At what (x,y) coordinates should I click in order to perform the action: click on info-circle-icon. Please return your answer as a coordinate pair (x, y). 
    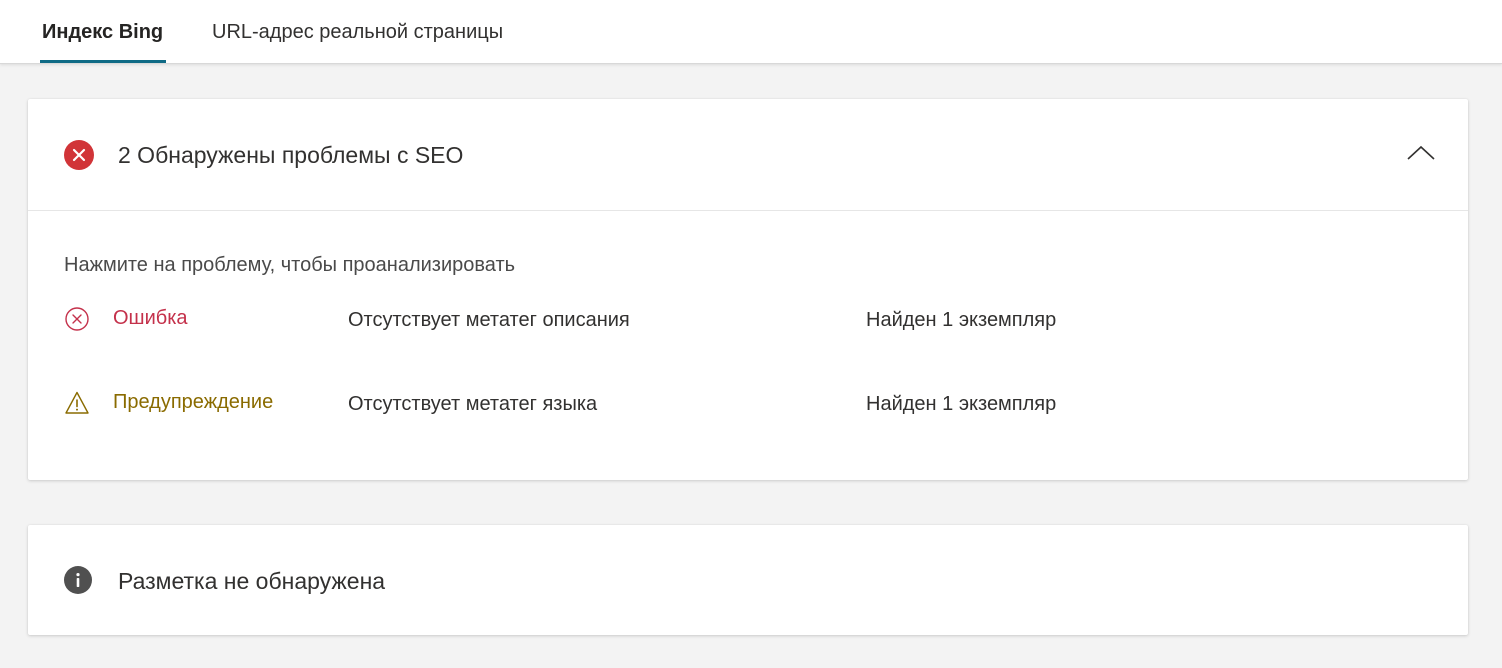
    Looking at the image, I should click on (78, 580).